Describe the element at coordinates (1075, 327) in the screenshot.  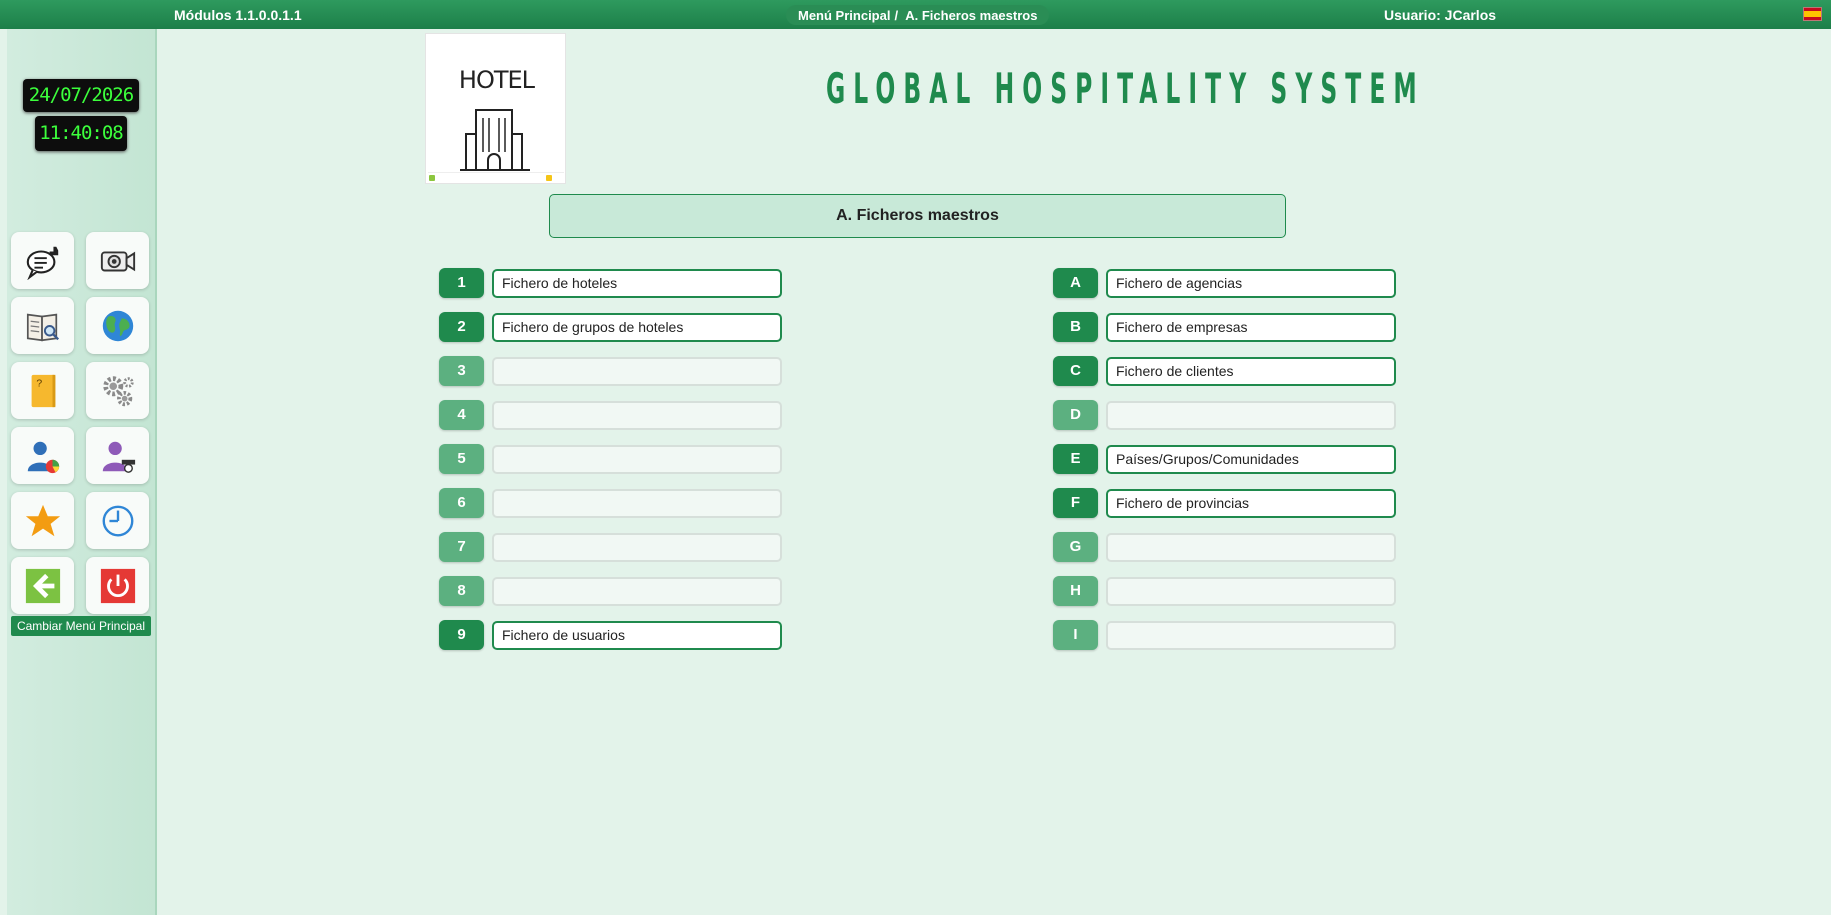
I see `option-key-button: B` at that location.